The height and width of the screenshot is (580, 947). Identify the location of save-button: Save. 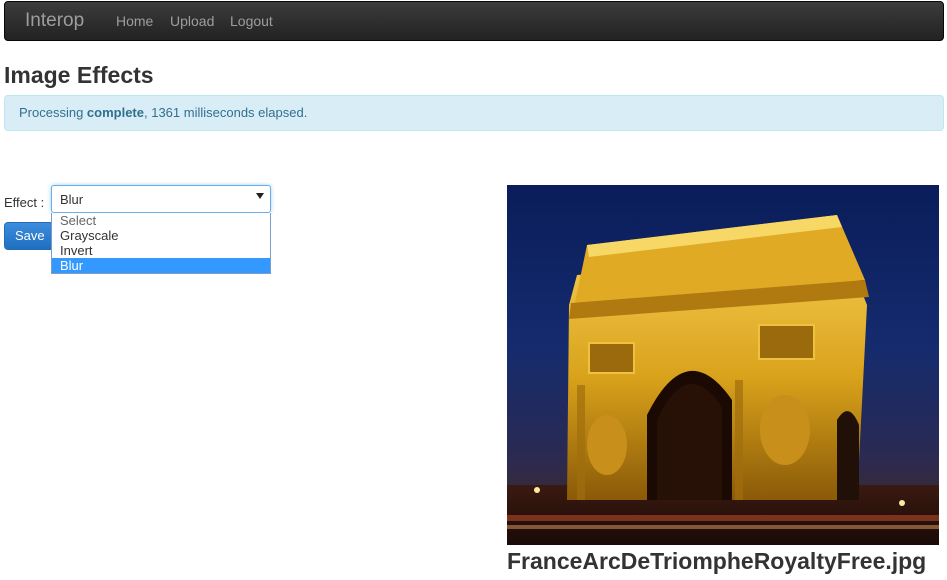
(30, 236).